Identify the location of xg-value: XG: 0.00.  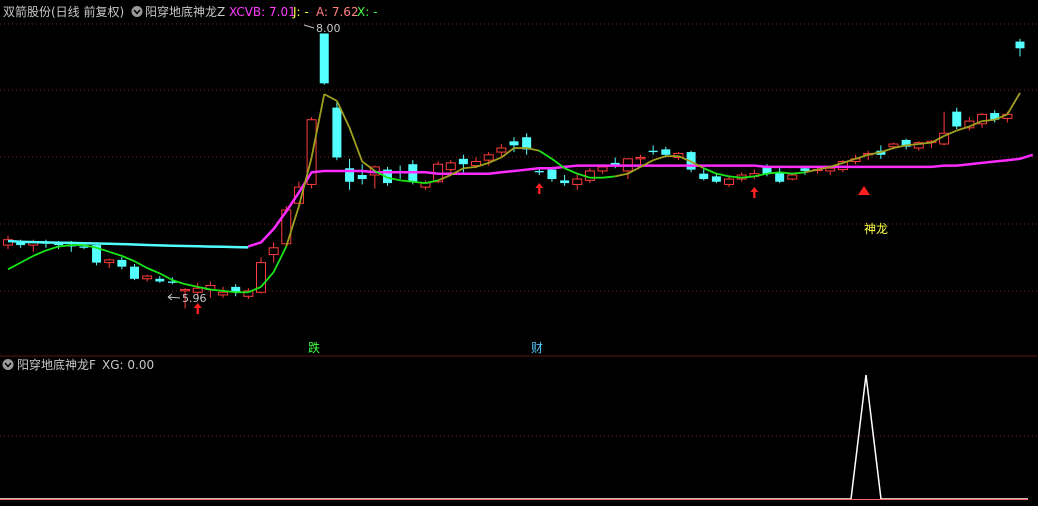
(128, 365).